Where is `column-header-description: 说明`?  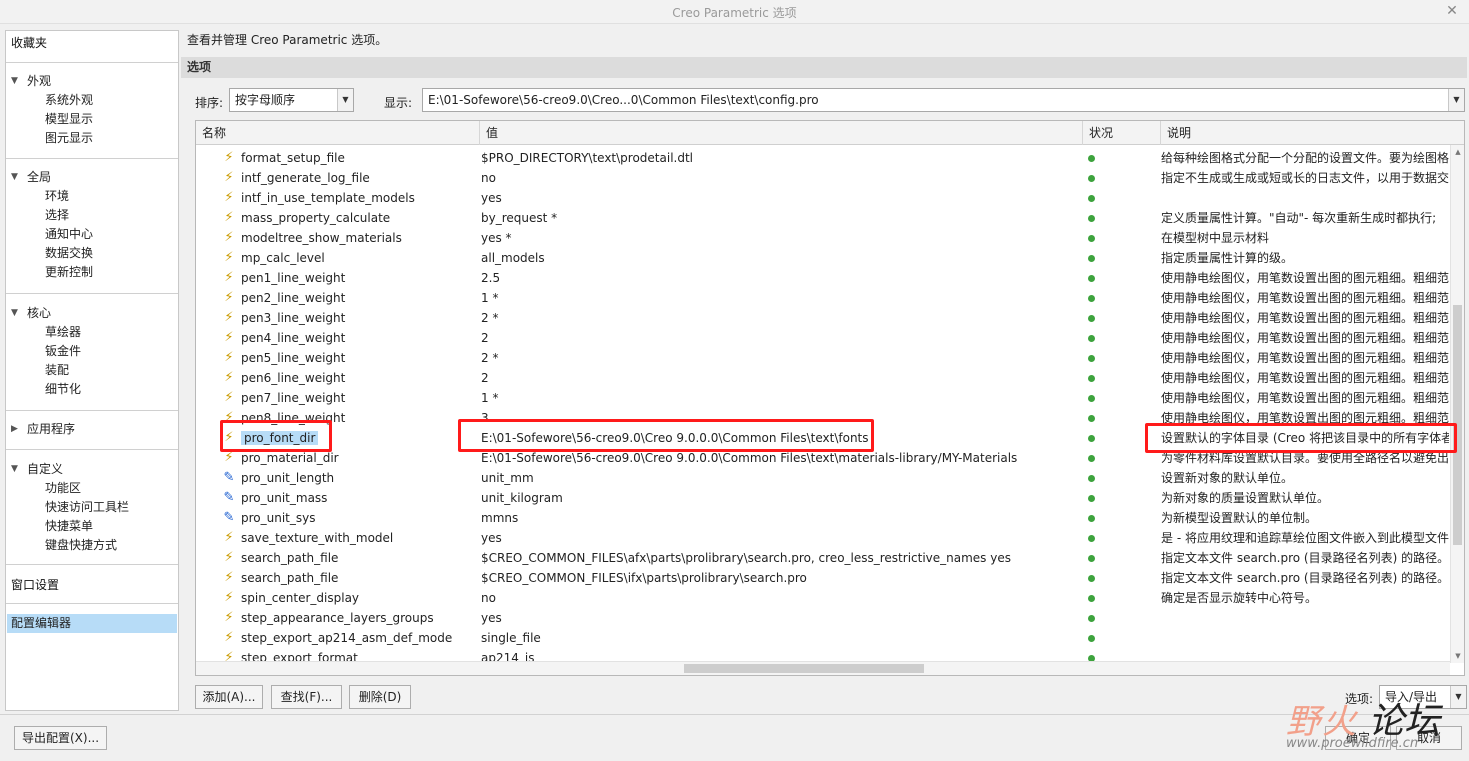
column-header-description: 说明 is located at coordinates (1312, 133).